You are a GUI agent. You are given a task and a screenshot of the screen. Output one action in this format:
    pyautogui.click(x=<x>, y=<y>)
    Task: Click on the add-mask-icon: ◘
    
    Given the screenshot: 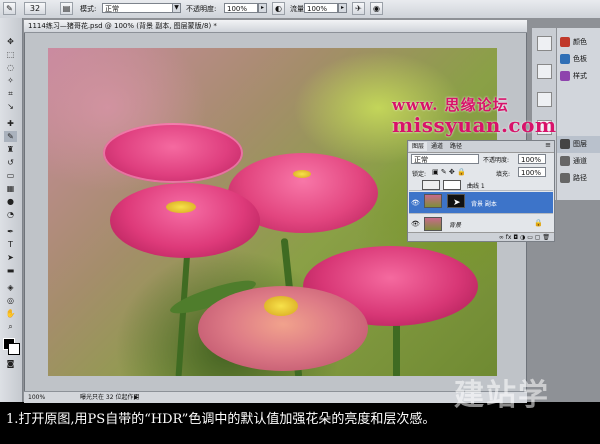 What is the action you would take?
    pyautogui.click(x=515, y=237)
    